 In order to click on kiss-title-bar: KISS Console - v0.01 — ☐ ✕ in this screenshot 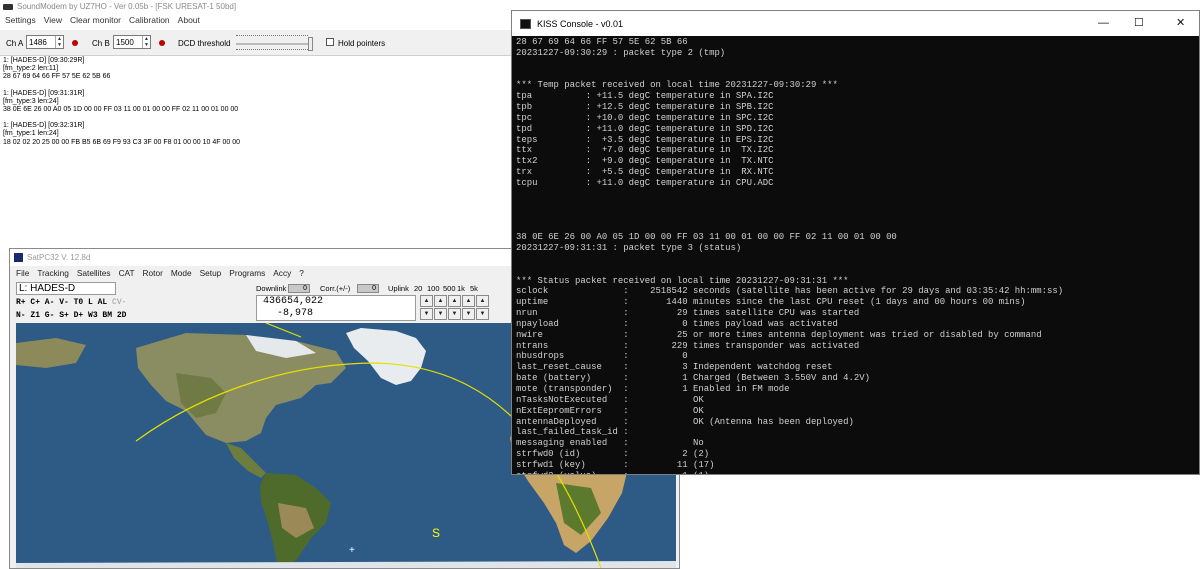, I will do `click(855, 23)`.